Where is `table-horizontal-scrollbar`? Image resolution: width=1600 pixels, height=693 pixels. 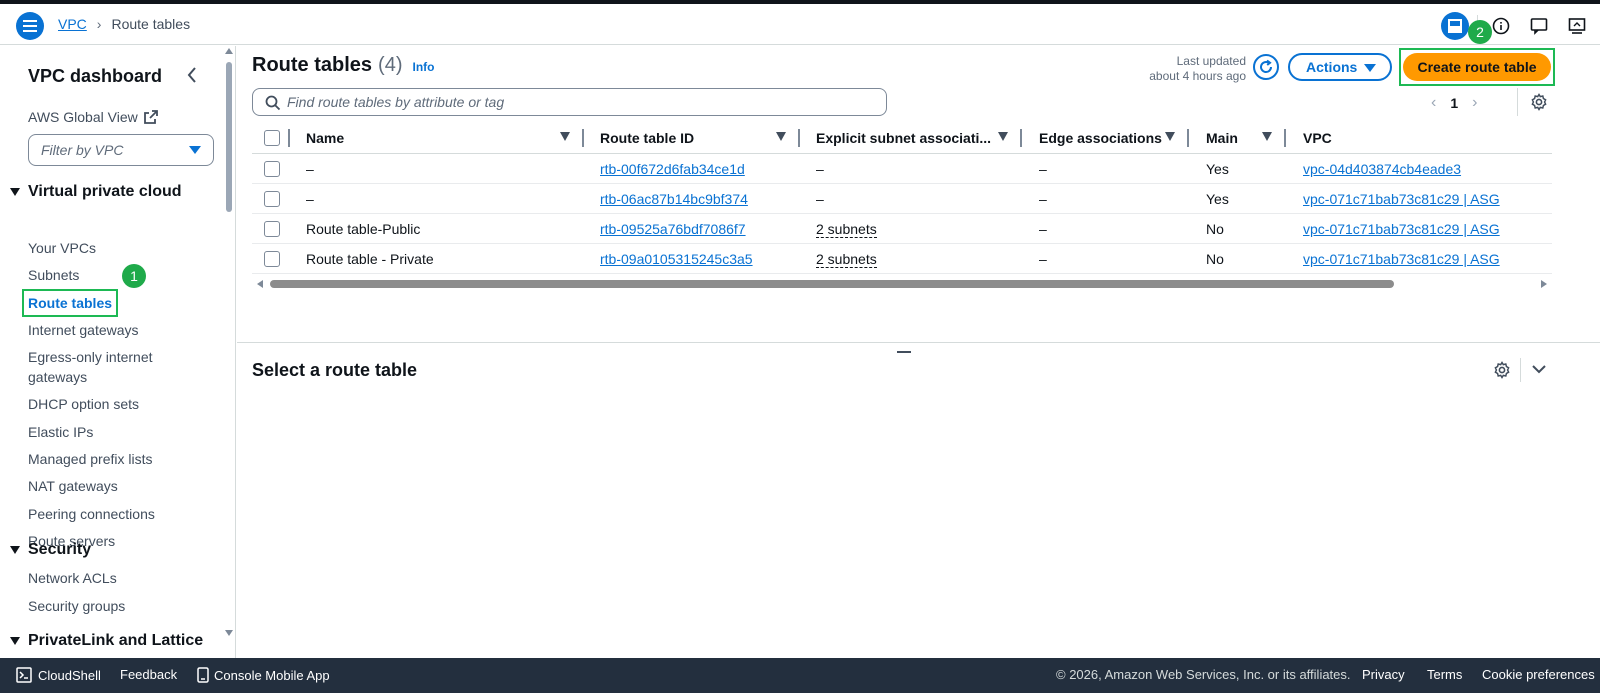 table-horizontal-scrollbar is located at coordinates (832, 284).